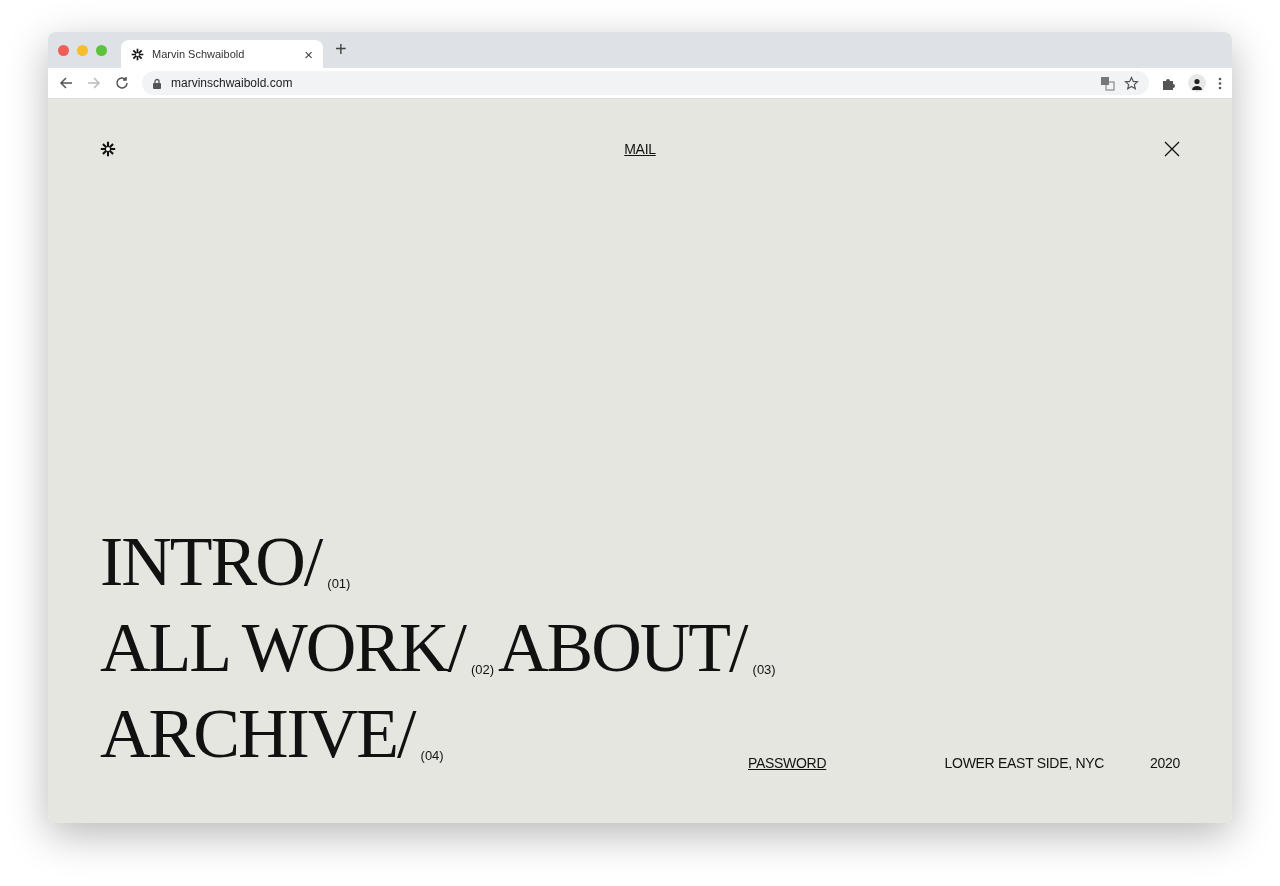 This screenshot has height=886, width=1280. Describe the element at coordinates (284, 648) in the screenshot. I see `nav-link: ALL WORK/` at that location.